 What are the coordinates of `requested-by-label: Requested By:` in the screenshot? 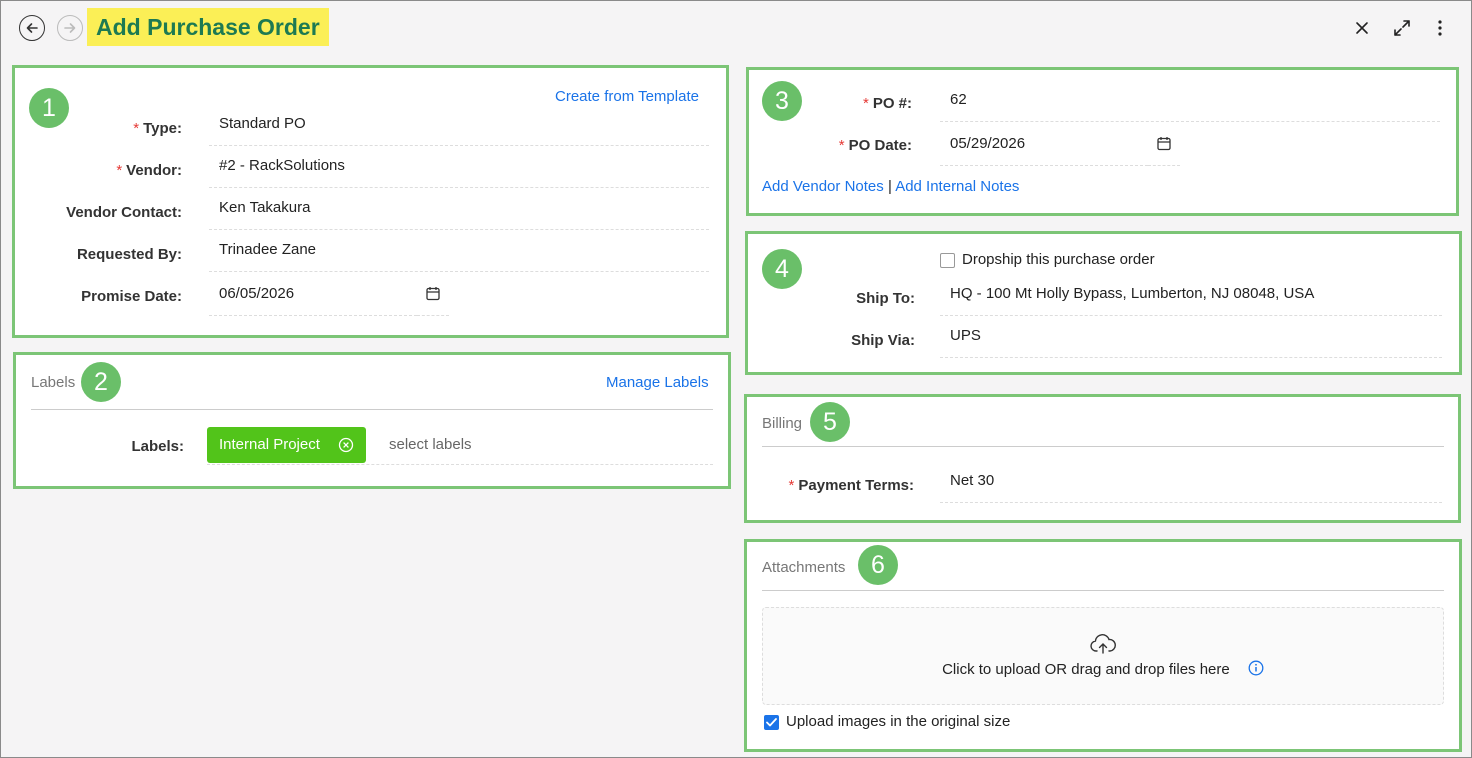 It's located at (129, 254).